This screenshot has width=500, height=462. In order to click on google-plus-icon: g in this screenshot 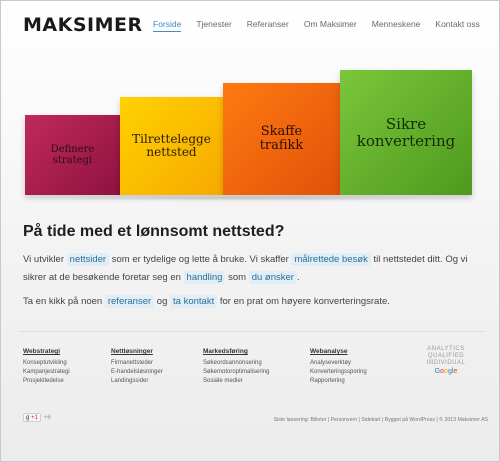, I will do `click(28, 418)`.